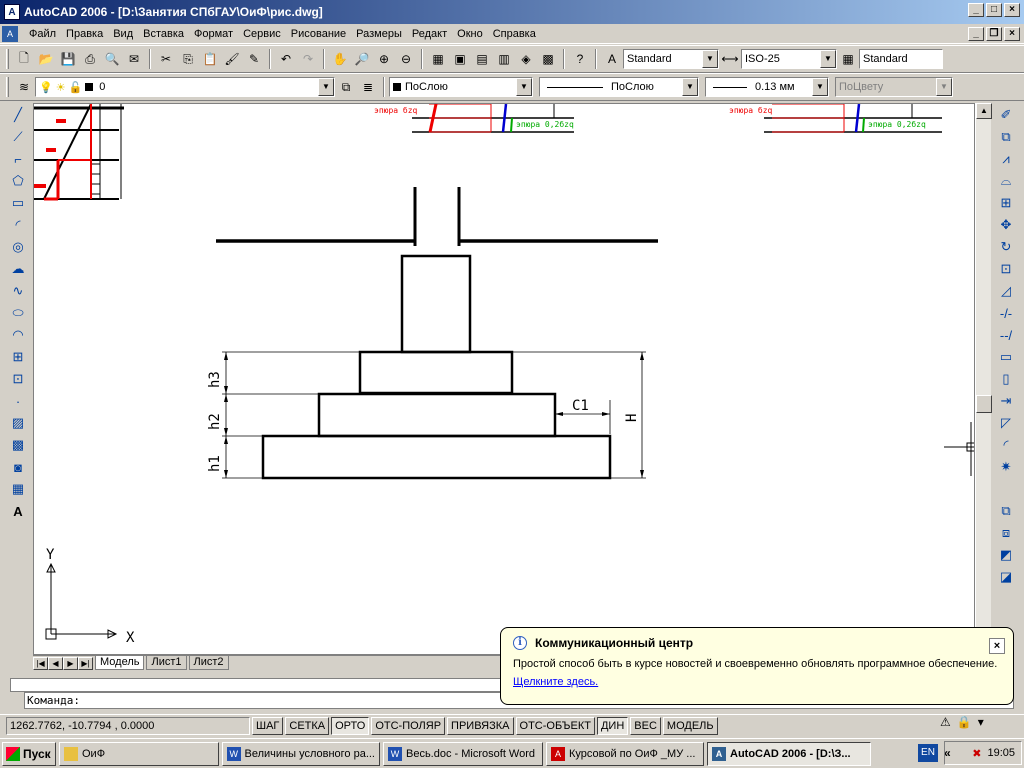 The image size is (1024, 768). What do you see at coordinates (112, 59) in the screenshot?
I see `preview-icon: 🔍` at bounding box center [112, 59].